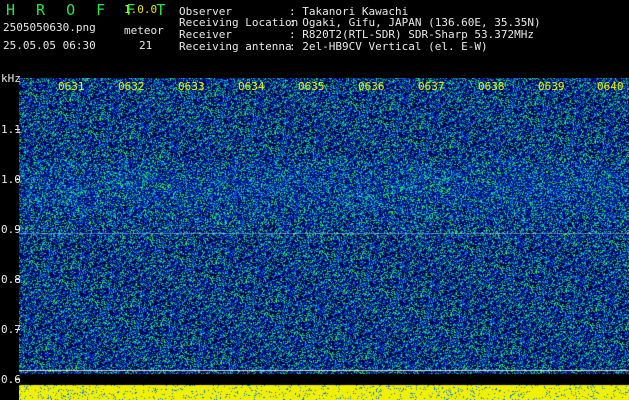 The image size is (629, 400). Describe the element at coordinates (251, 86) in the screenshot. I see `time-tick-0634: 0634` at that location.